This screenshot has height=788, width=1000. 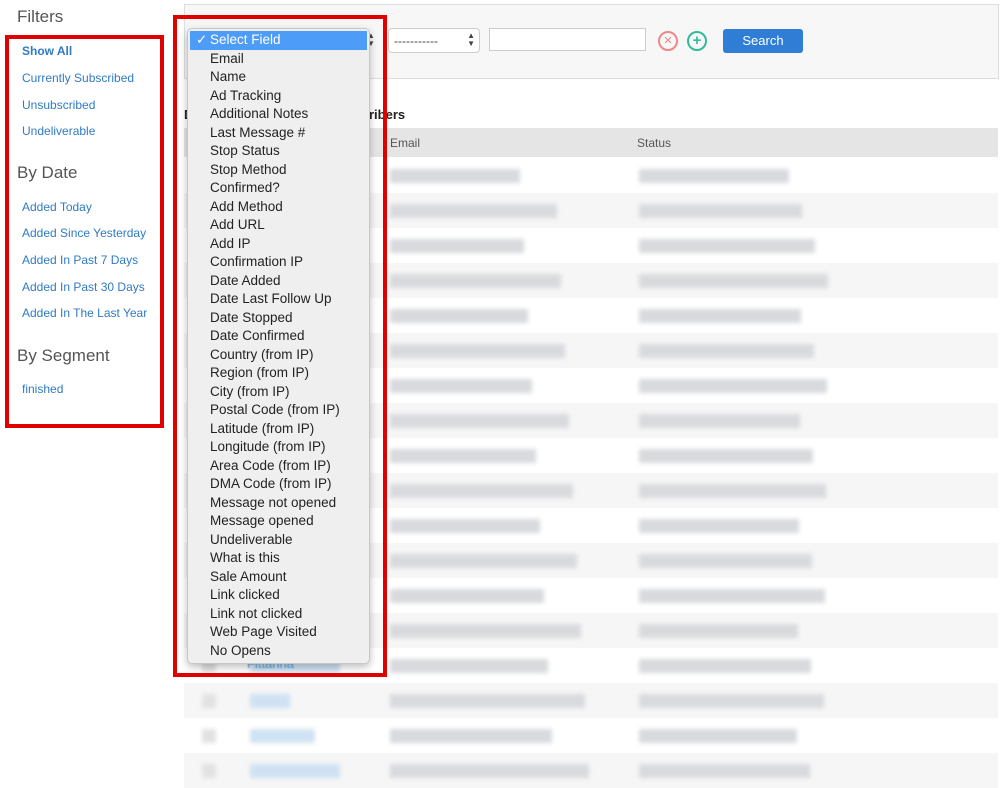 I want to click on field-option: Add URL, so click(x=278, y=225).